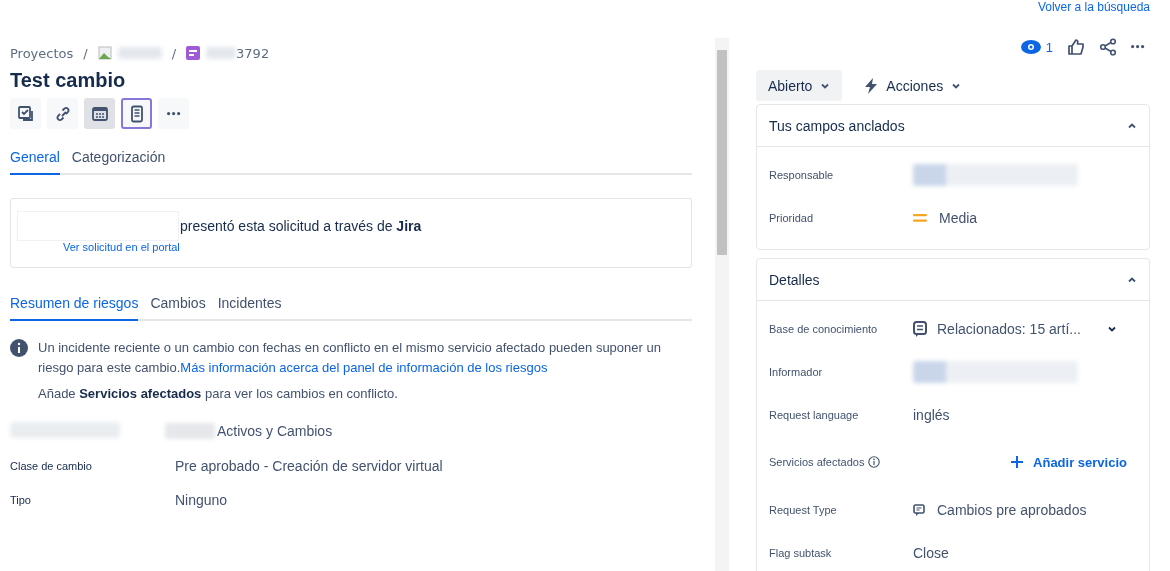 Image resolution: width=1170 pixels, height=571 pixels. Describe the element at coordinates (301, 226) in the screenshot. I see `request-text: presentó esta solicitud a través de Jira` at that location.